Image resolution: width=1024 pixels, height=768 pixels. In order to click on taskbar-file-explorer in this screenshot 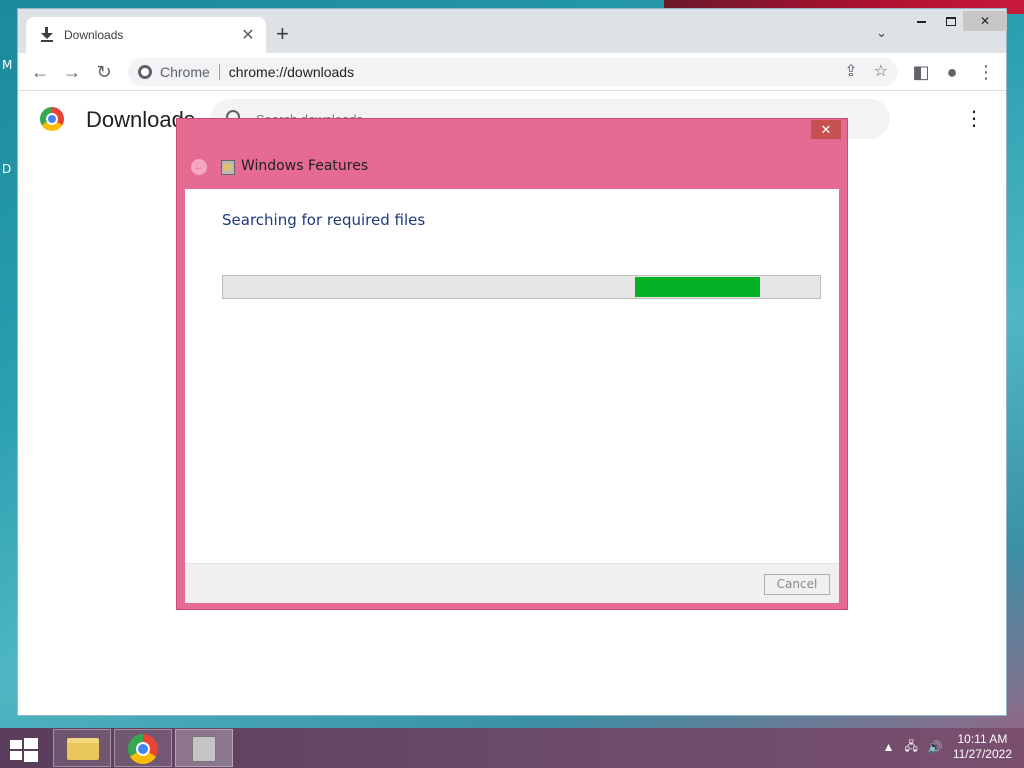, I will do `click(82, 748)`.